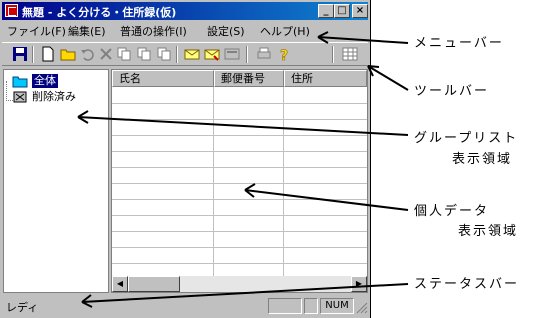 The image size is (551, 318). What do you see at coordinates (467, 284) in the screenshot?
I see `annotation-statusbar: ステータスバー` at bounding box center [467, 284].